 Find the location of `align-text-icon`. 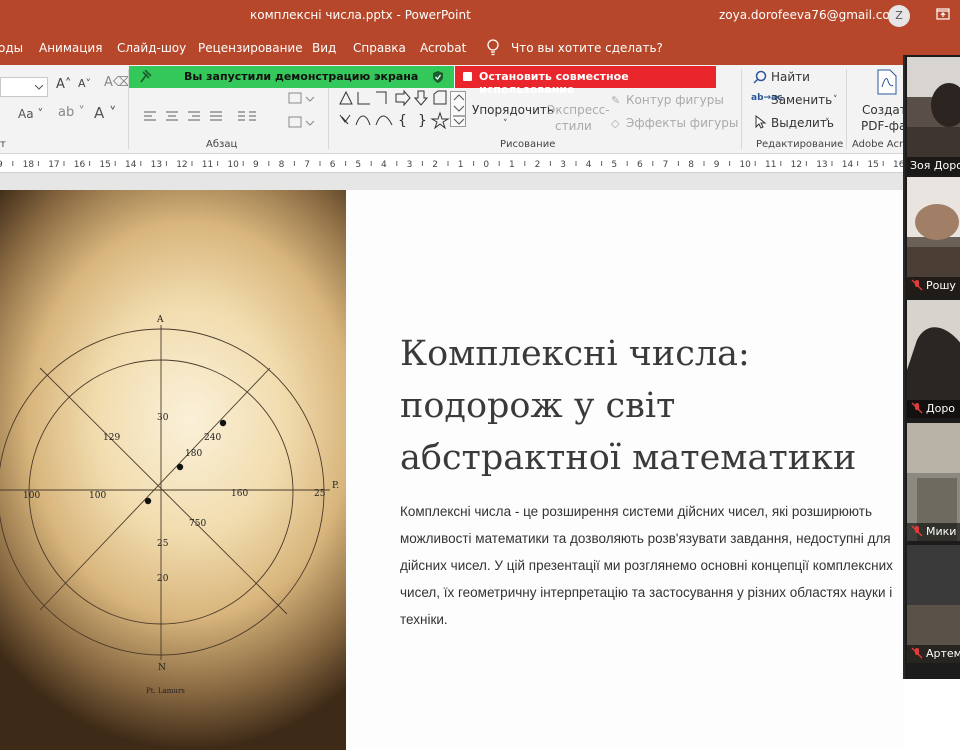

align-text-icon is located at coordinates (302, 122).